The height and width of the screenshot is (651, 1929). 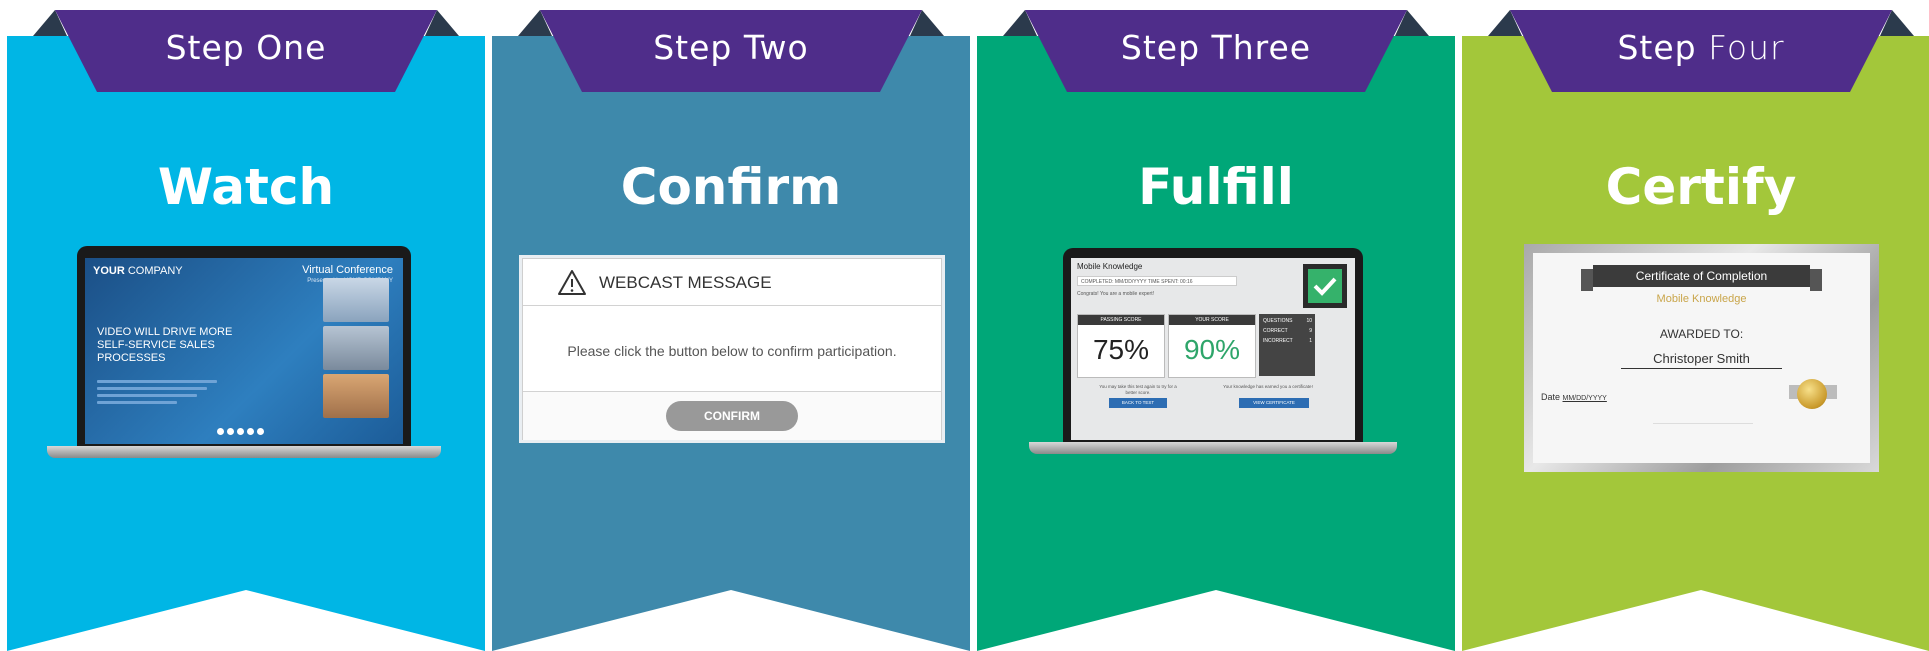 I want to click on certificate-heading: Certificate of Completion, so click(x=1701, y=276).